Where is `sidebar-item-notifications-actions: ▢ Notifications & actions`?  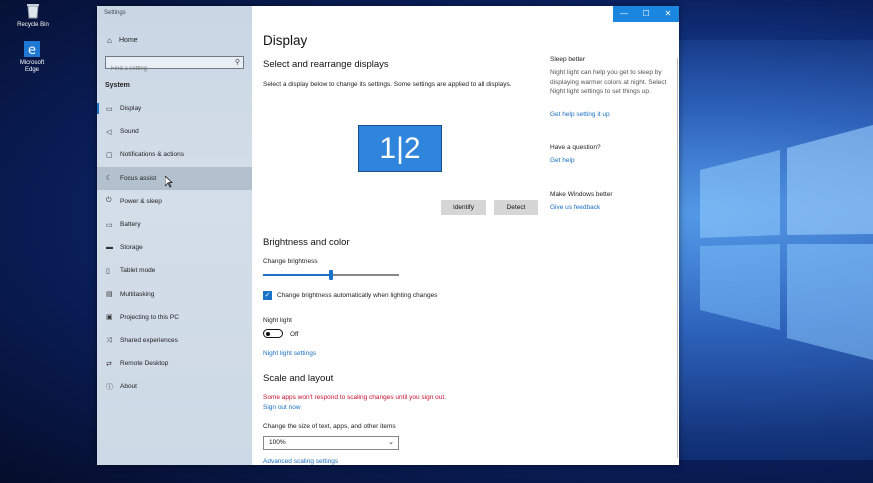 sidebar-item-notifications-actions: ▢ Notifications & actions is located at coordinates (174, 154).